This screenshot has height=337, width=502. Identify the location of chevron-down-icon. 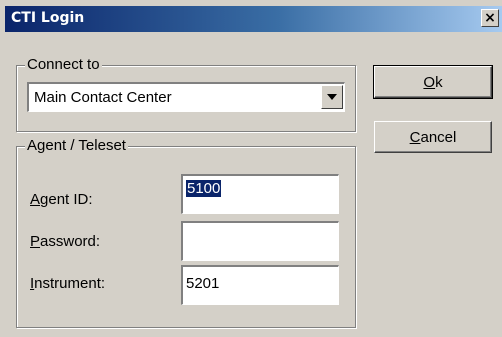
(332, 97).